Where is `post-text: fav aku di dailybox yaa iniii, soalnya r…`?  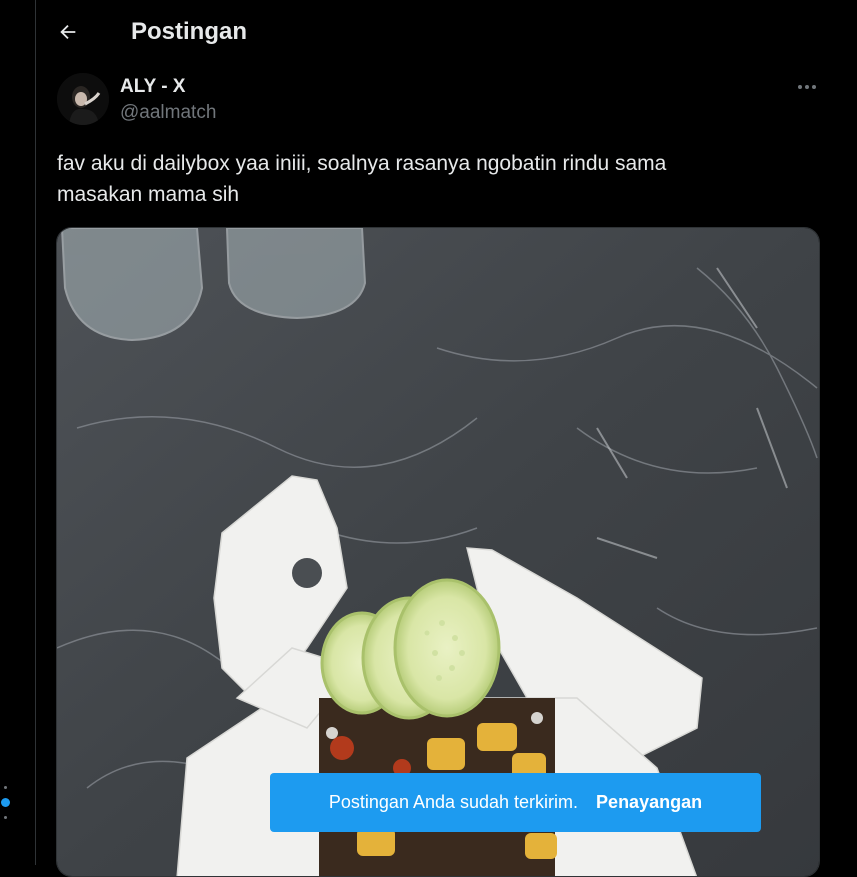
post-text: fav aku di dailybox yaa iniii, soalnya r… is located at coordinates (427, 179).